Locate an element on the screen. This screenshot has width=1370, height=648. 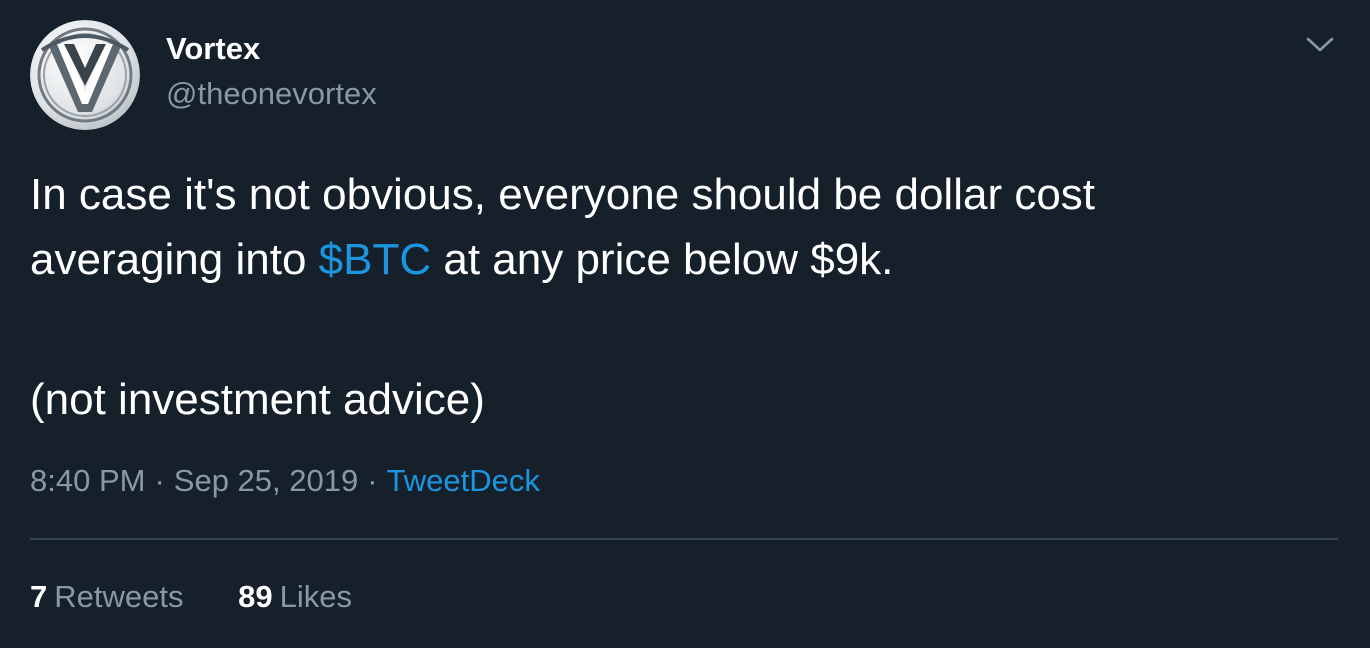
chevron-down-icon is located at coordinates (1320, 44).